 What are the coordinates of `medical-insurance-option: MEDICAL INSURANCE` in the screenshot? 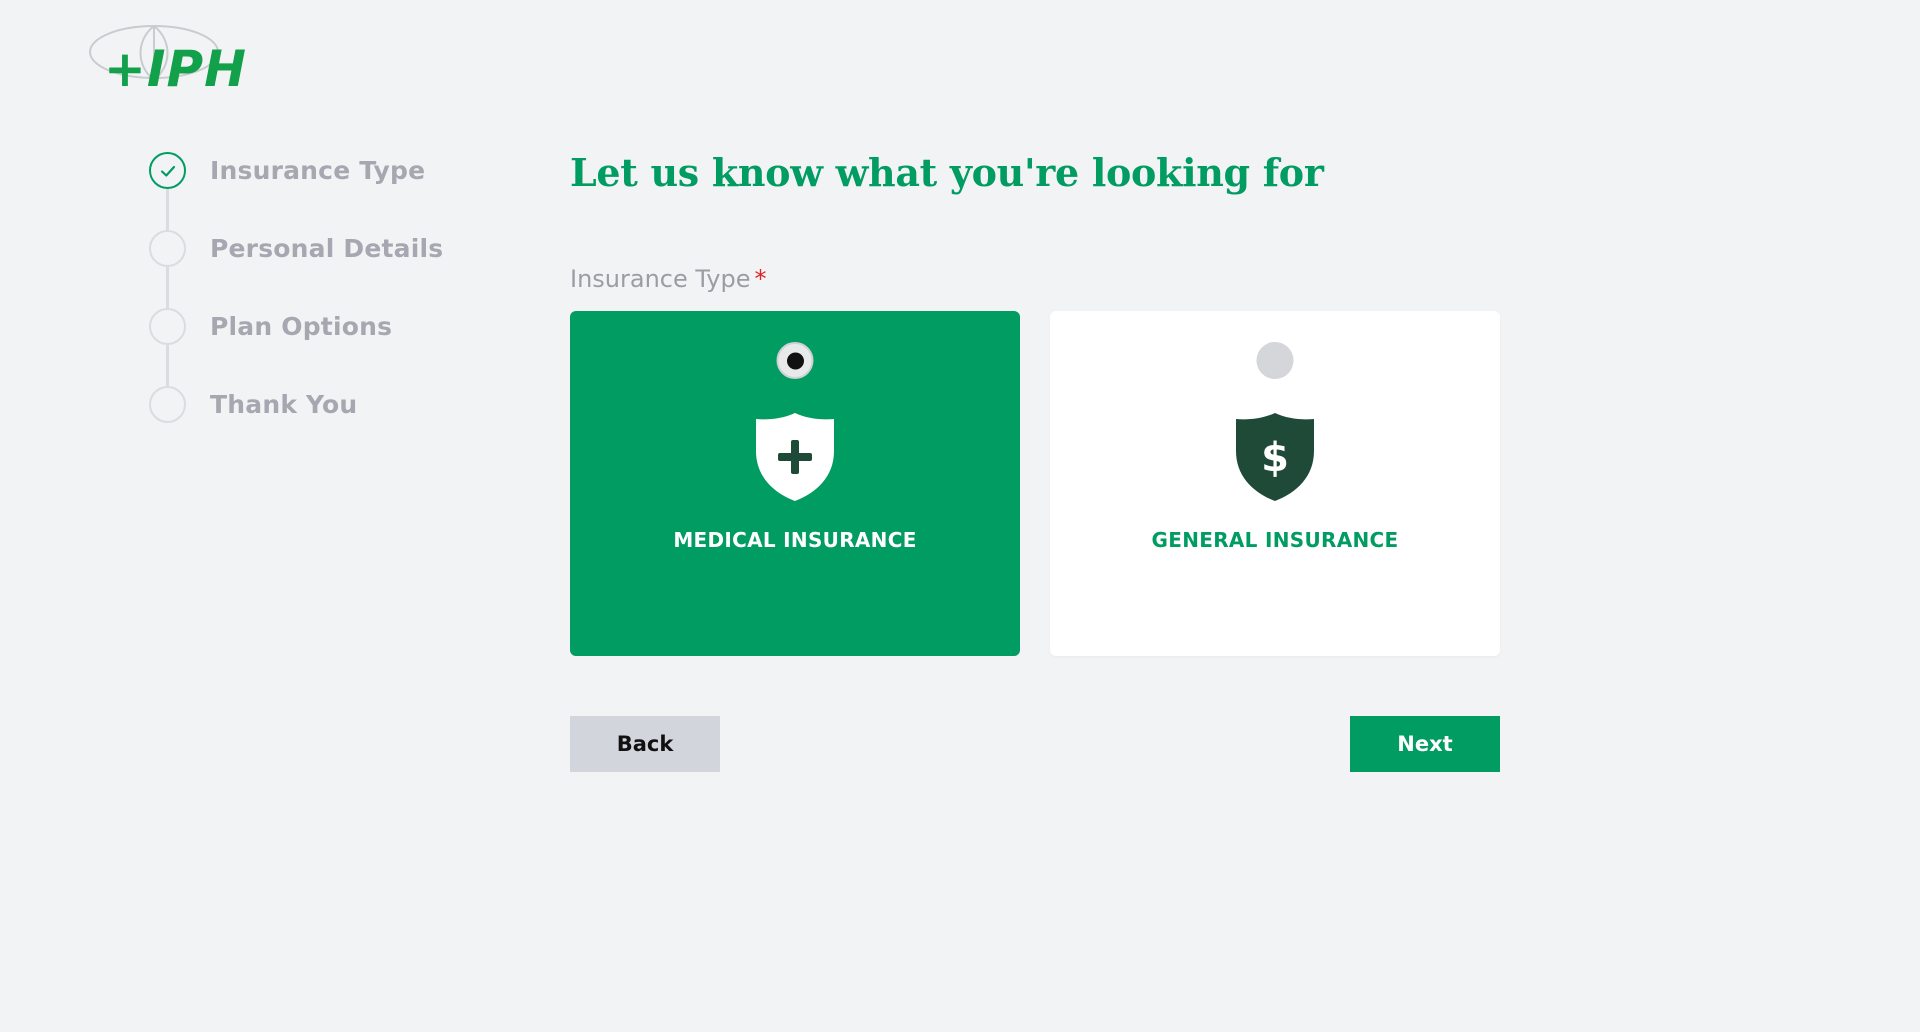 It's located at (795, 483).